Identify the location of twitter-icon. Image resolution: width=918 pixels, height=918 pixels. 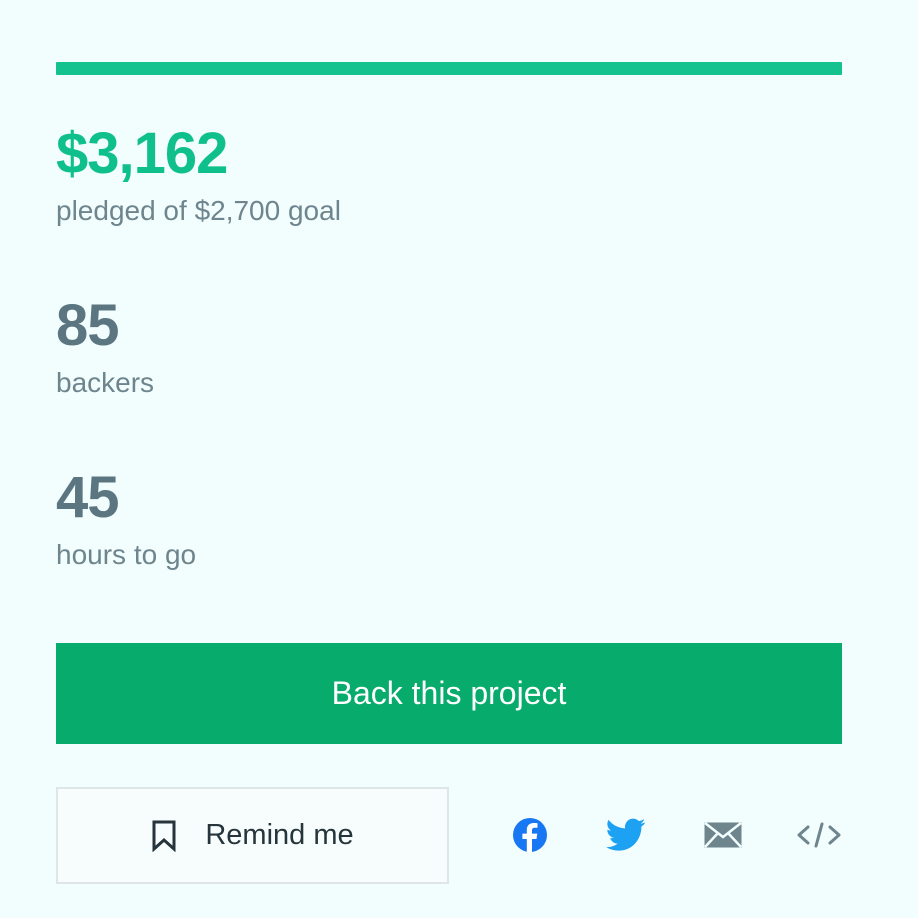
(626, 835).